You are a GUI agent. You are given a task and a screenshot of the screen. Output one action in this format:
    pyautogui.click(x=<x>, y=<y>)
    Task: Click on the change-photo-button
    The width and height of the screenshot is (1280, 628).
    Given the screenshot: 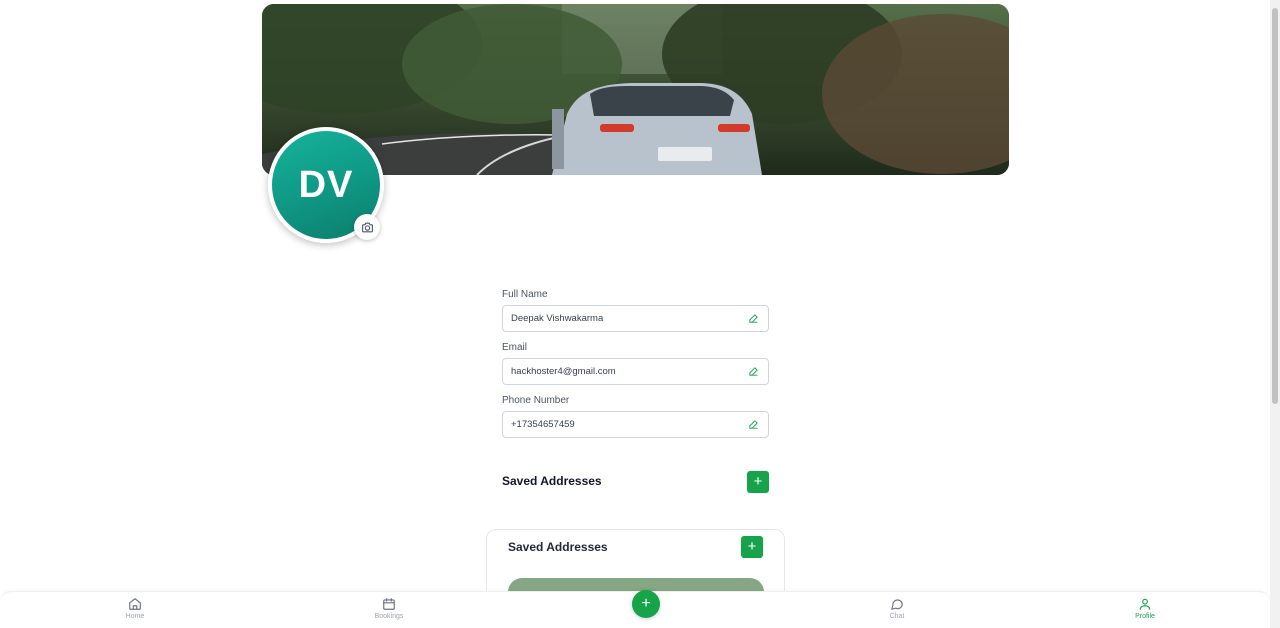 What is the action you would take?
    pyautogui.click(x=367, y=227)
    